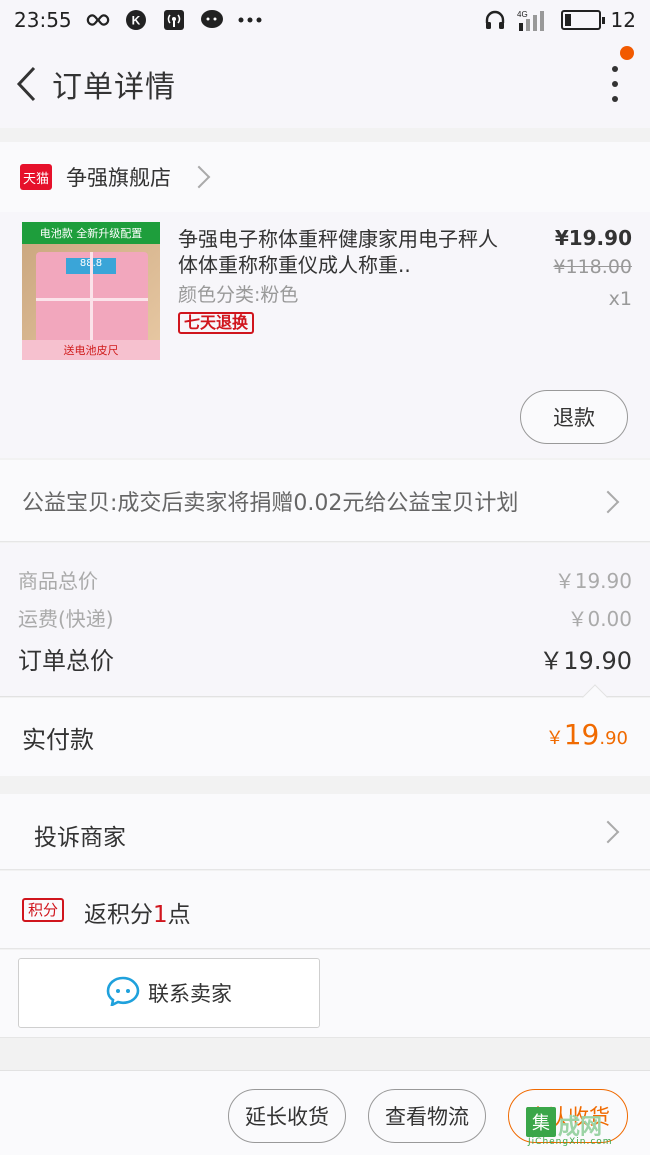 Image resolution: width=650 pixels, height=1155 pixels. I want to click on contact-section: 联系卖家, so click(325, 994).